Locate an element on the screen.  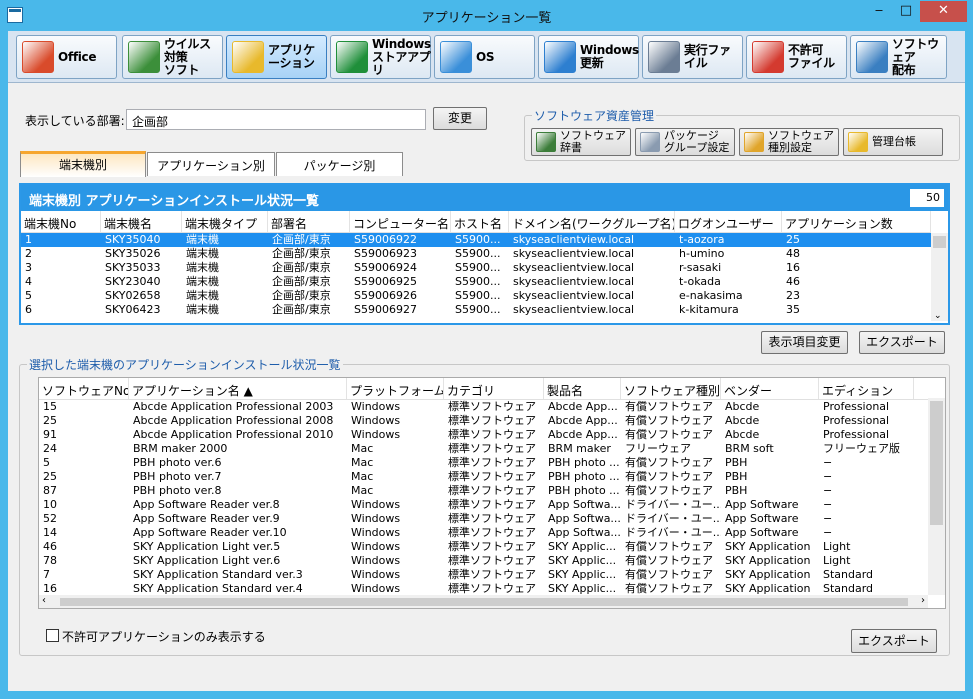
forbidden-only-checkbox is located at coordinates (52, 635).